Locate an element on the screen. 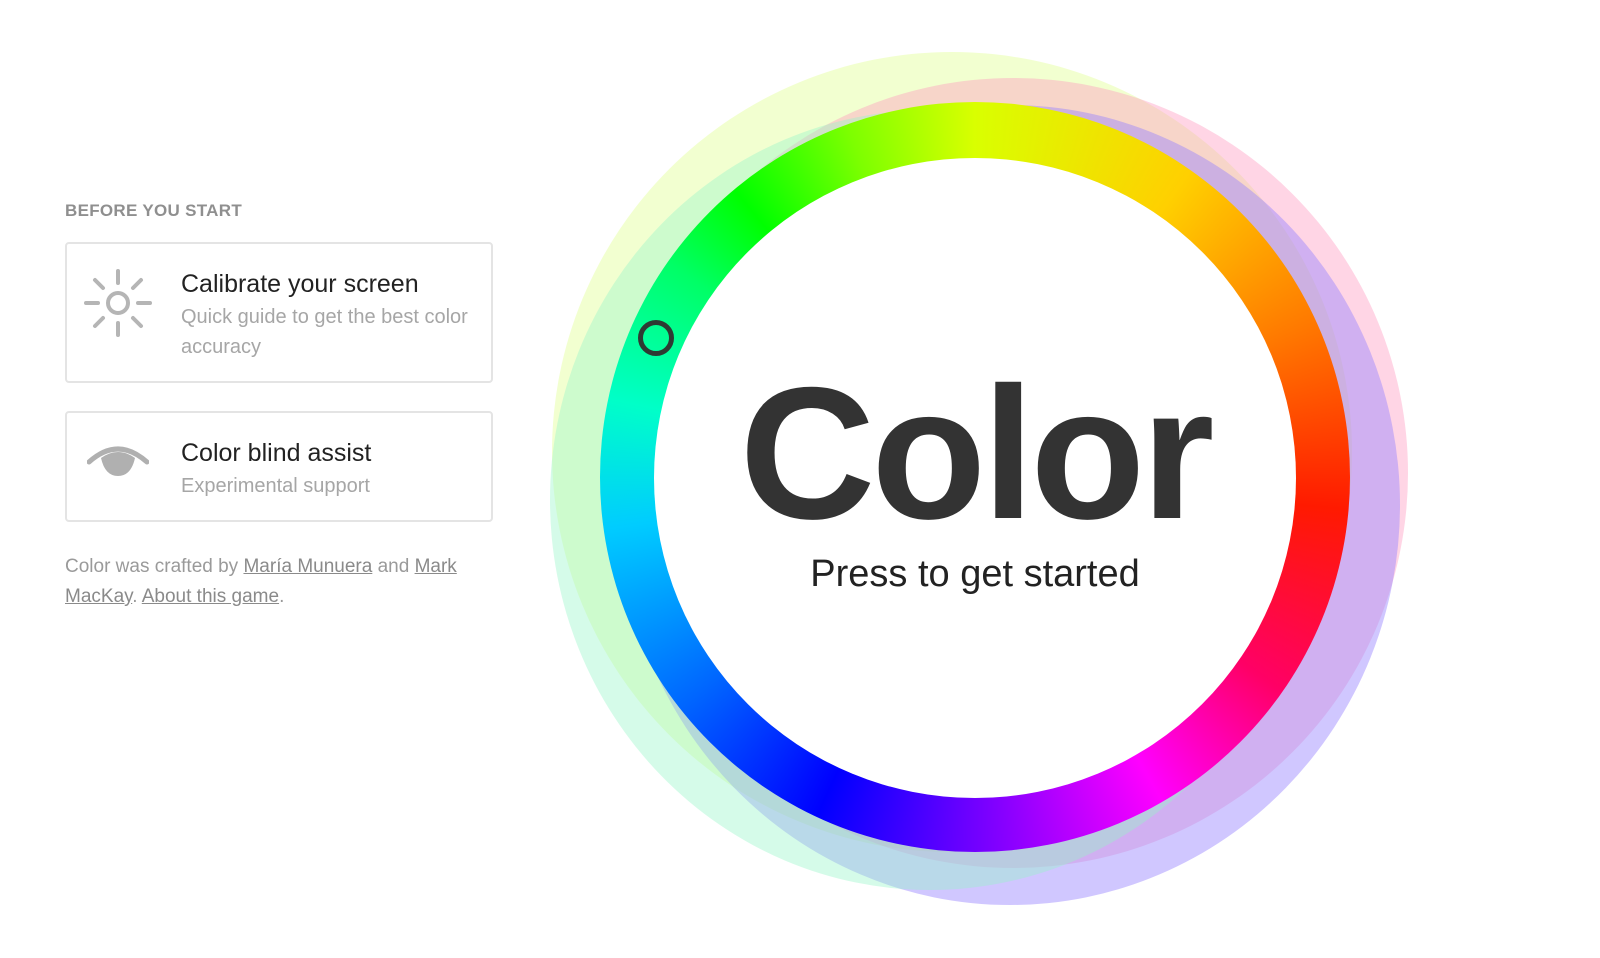 Image resolution: width=1600 pixels, height=958 pixels. color-blind-assist-card: Color blind assist Experimental support is located at coordinates (279, 466).